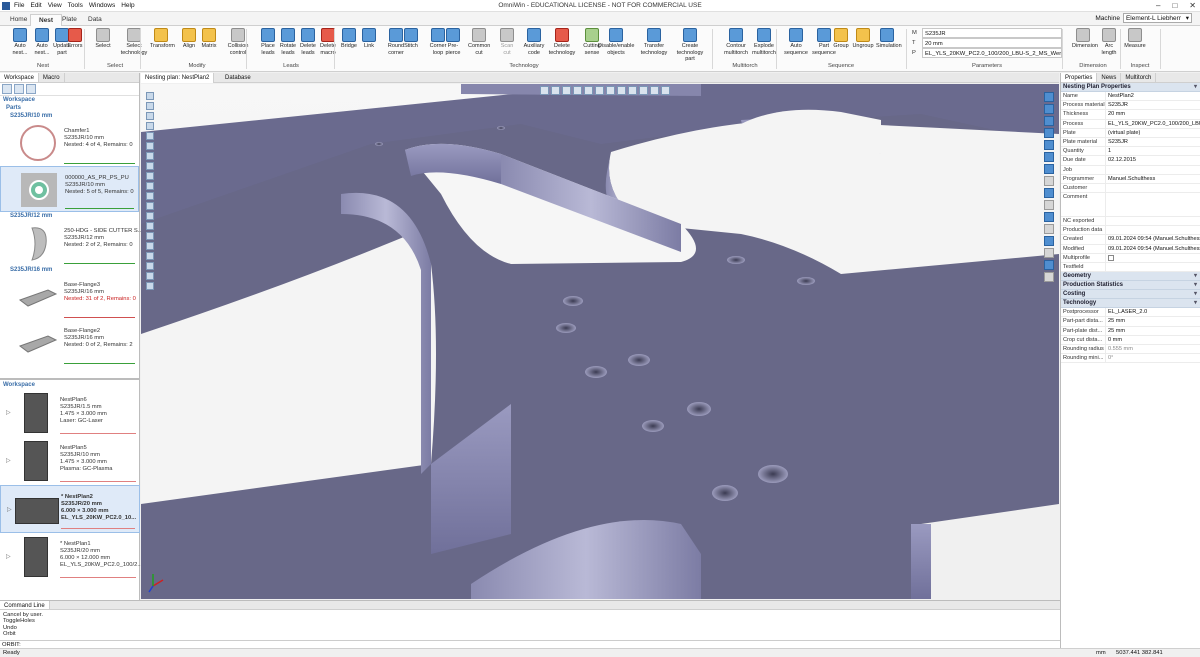  What do you see at coordinates (7, 89) in the screenshot?
I see `list-view-icon` at bounding box center [7, 89].